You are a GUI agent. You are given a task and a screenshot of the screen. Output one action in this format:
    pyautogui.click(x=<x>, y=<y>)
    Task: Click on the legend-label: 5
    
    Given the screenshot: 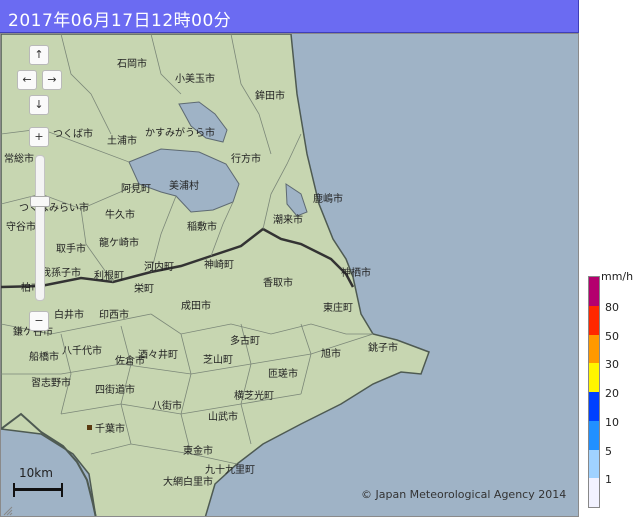 What is the action you would take?
    pyautogui.click(x=608, y=451)
    